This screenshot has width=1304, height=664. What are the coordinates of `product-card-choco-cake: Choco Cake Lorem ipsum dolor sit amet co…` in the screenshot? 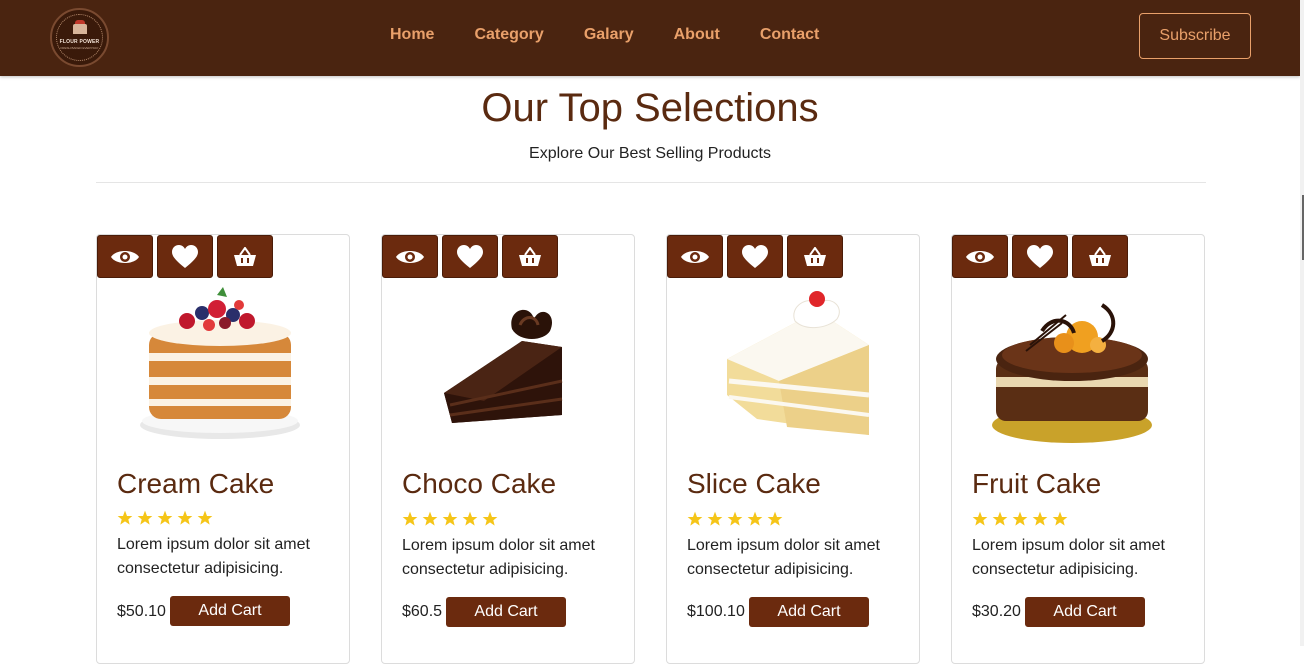 It's located at (508, 449).